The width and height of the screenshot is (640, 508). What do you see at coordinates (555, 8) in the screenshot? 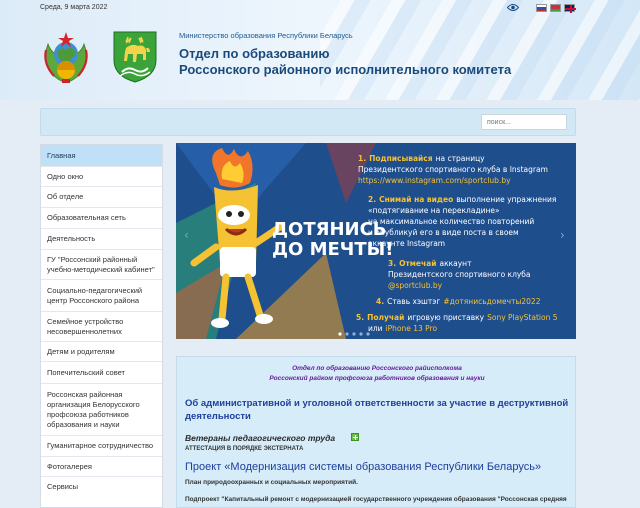
I see `flag-by-icon` at bounding box center [555, 8].